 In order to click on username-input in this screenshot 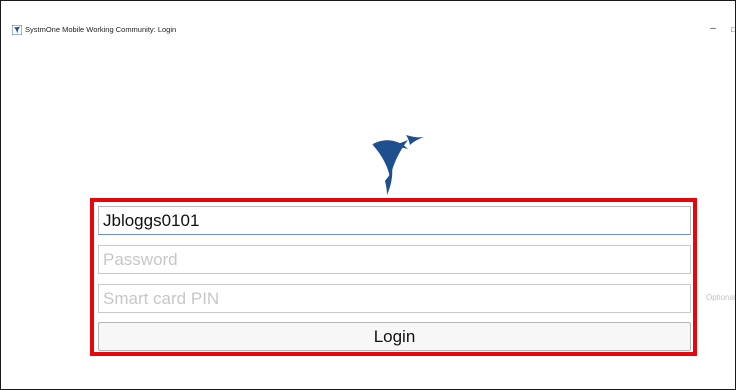, I will do `click(394, 220)`.